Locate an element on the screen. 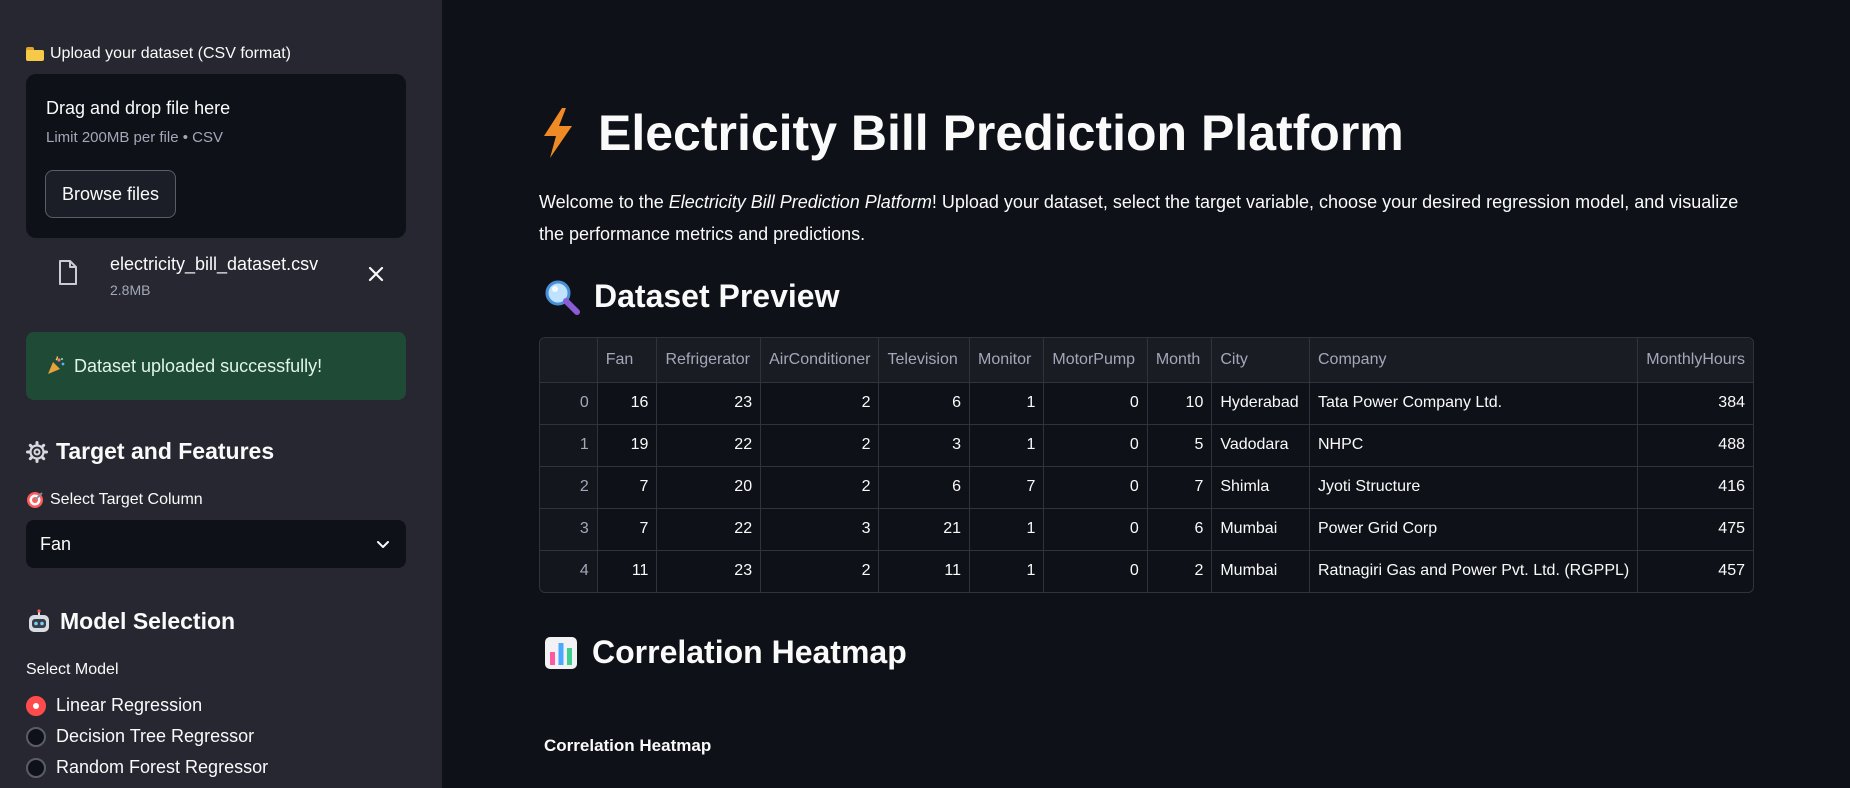 Image resolution: width=1850 pixels, height=788 pixels. target-header: Target and Features is located at coordinates (150, 451).